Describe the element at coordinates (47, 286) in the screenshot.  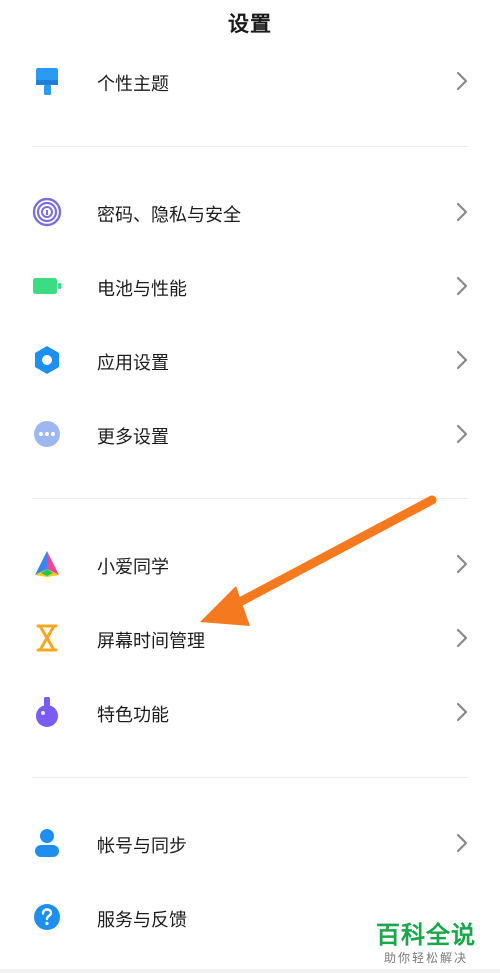
I see `battery-icon` at that location.